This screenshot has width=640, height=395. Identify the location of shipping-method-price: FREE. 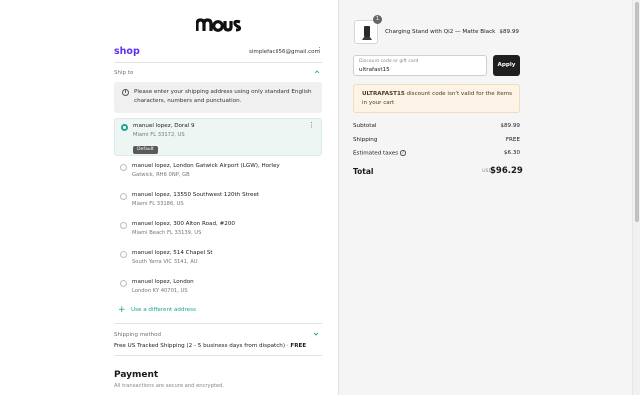
(298, 346).